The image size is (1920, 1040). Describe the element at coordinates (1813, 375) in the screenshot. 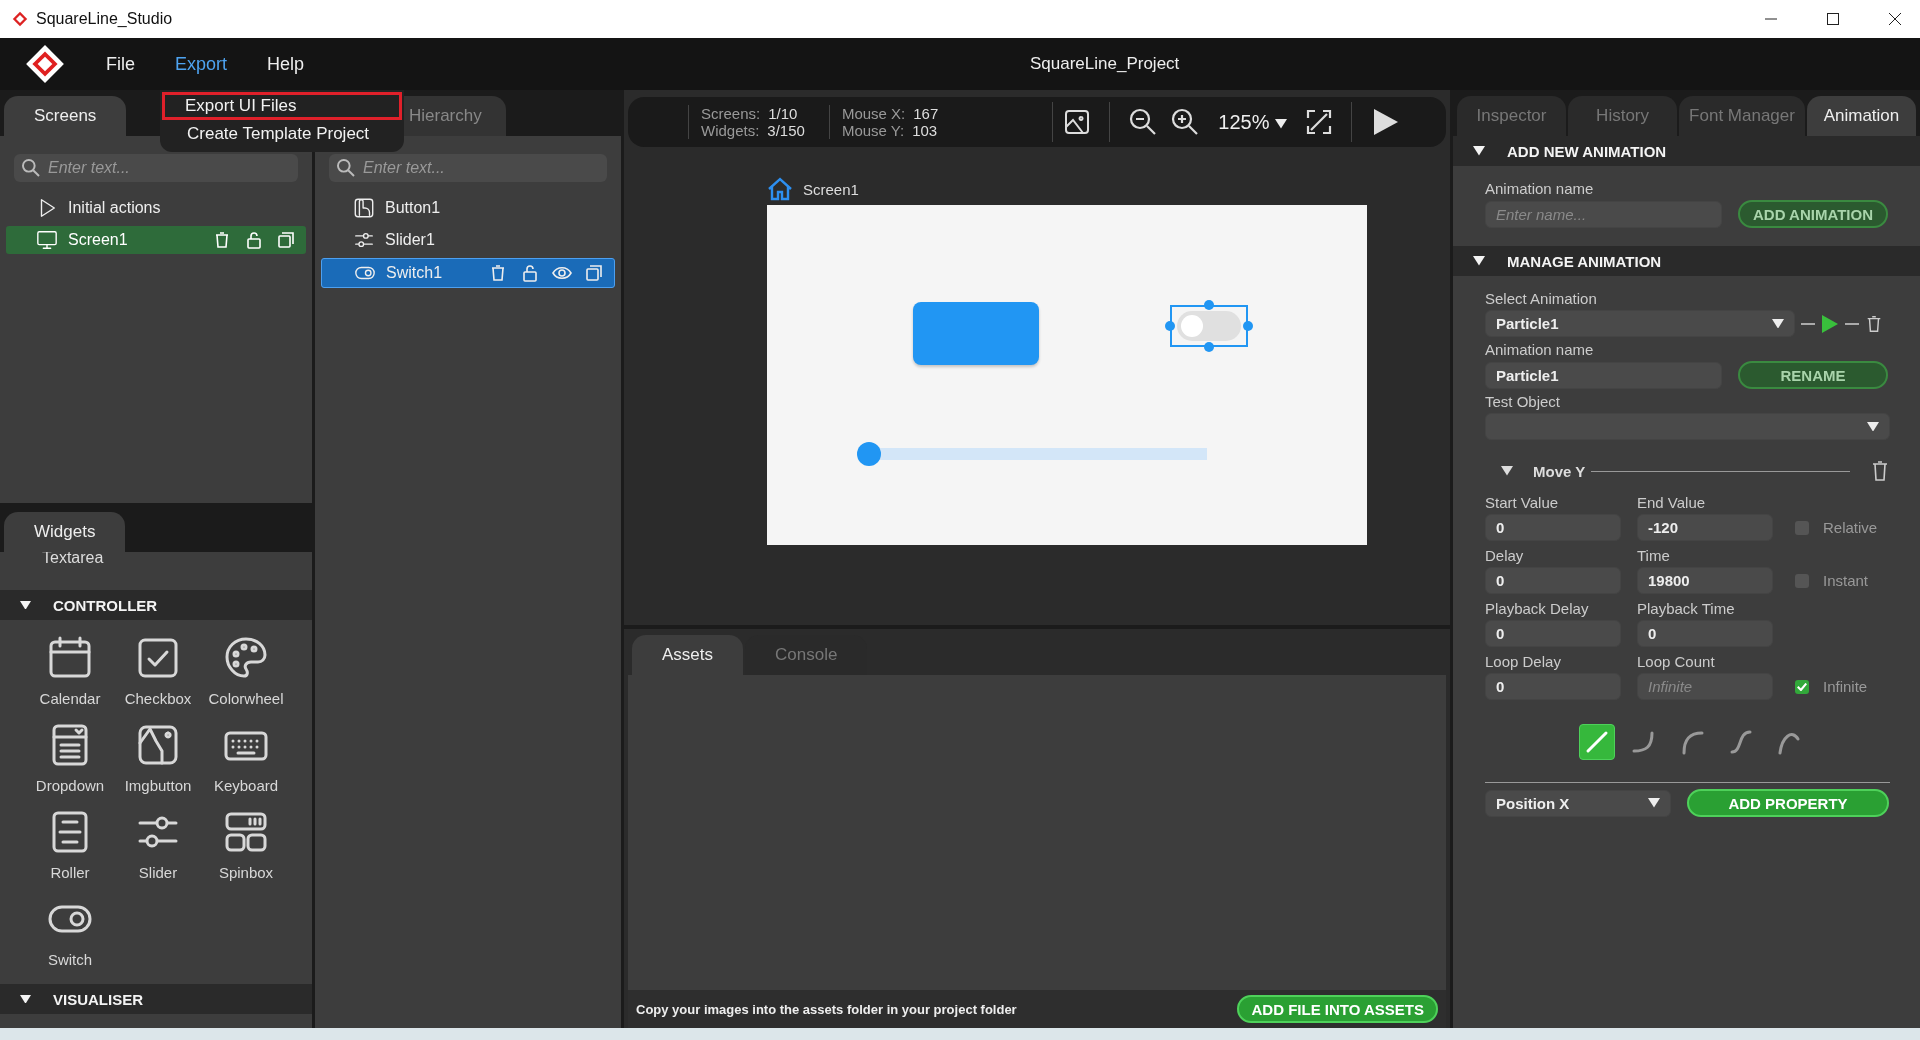

I see `rename-button: RENAME` at that location.